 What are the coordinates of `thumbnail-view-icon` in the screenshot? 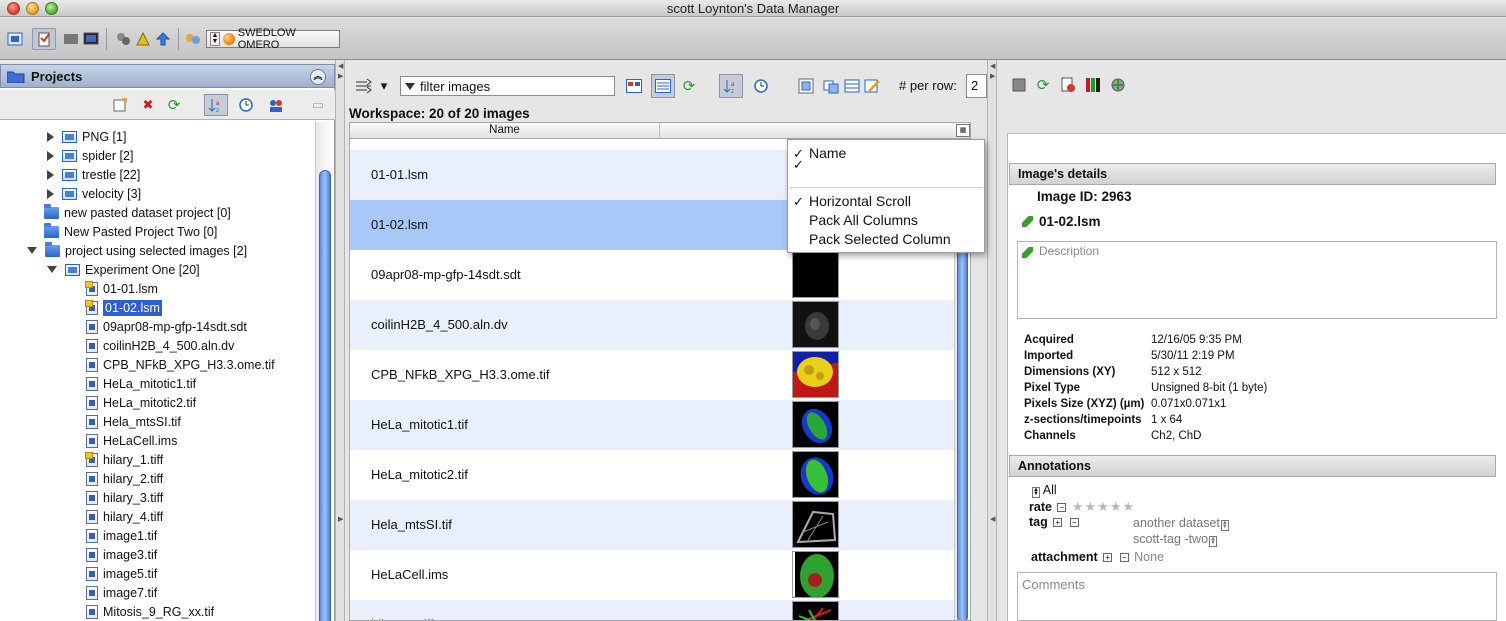 It's located at (634, 86).